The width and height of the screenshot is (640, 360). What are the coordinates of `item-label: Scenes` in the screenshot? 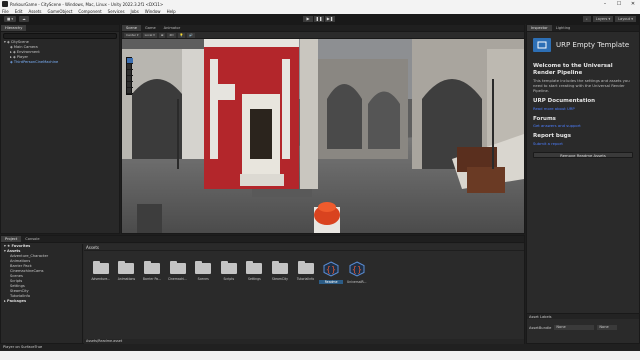 It's located at (203, 279).